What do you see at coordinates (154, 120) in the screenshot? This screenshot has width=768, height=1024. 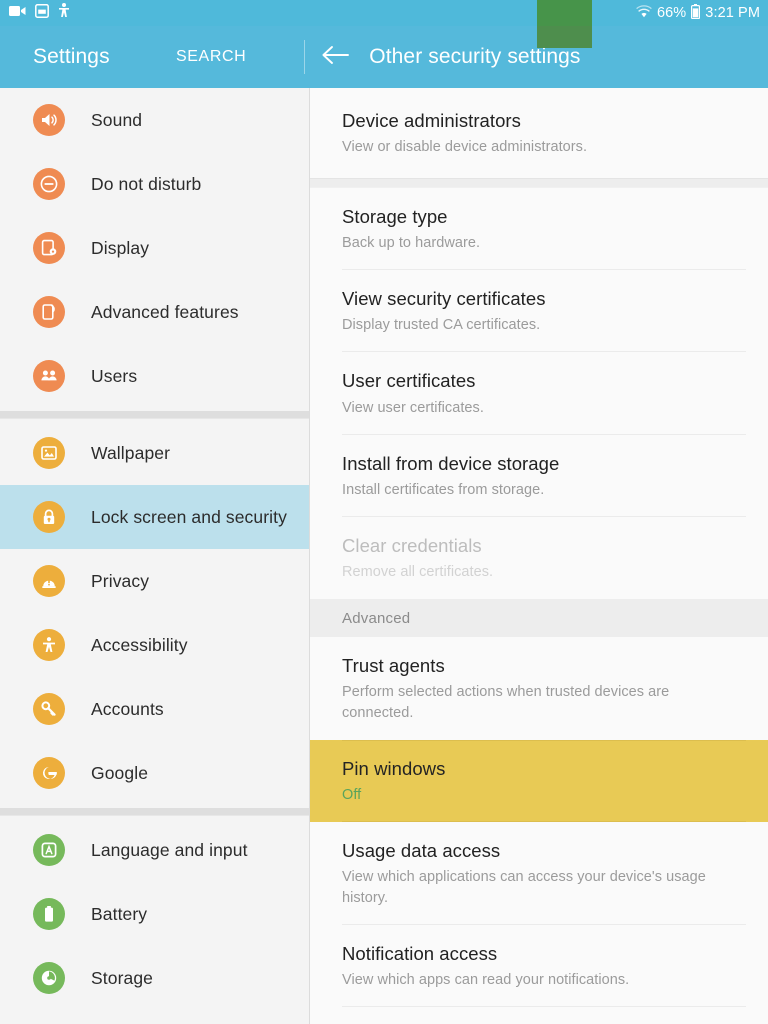 I see `sidebar-item-sound: Sound` at bounding box center [154, 120].